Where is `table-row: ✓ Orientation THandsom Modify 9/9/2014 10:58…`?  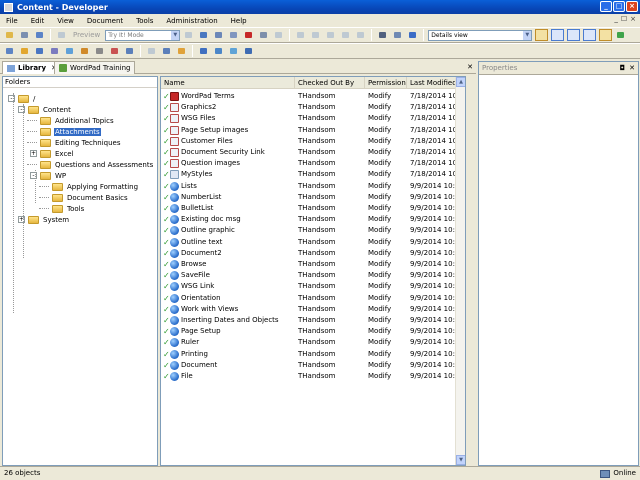
table-row: ✓ Orientation THandsom Modify 9/9/2014 10:58… is located at coordinates (313, 298).